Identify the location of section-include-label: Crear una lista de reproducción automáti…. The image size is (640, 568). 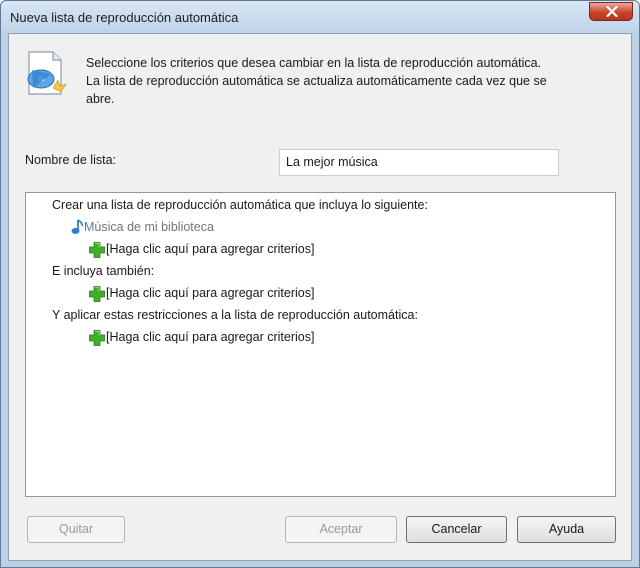
(240, 205).